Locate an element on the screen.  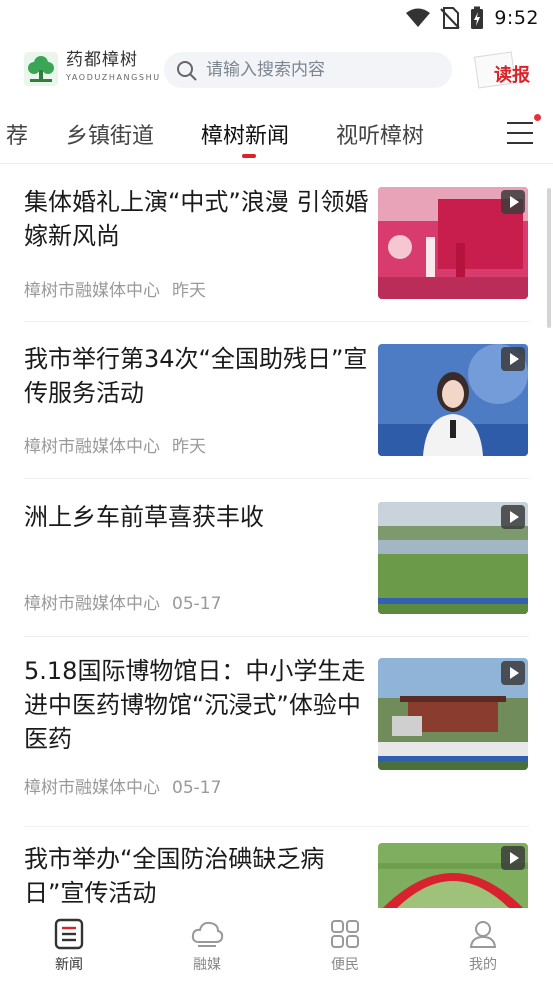
active-tab-indicator is located at coordinates (249, 156).